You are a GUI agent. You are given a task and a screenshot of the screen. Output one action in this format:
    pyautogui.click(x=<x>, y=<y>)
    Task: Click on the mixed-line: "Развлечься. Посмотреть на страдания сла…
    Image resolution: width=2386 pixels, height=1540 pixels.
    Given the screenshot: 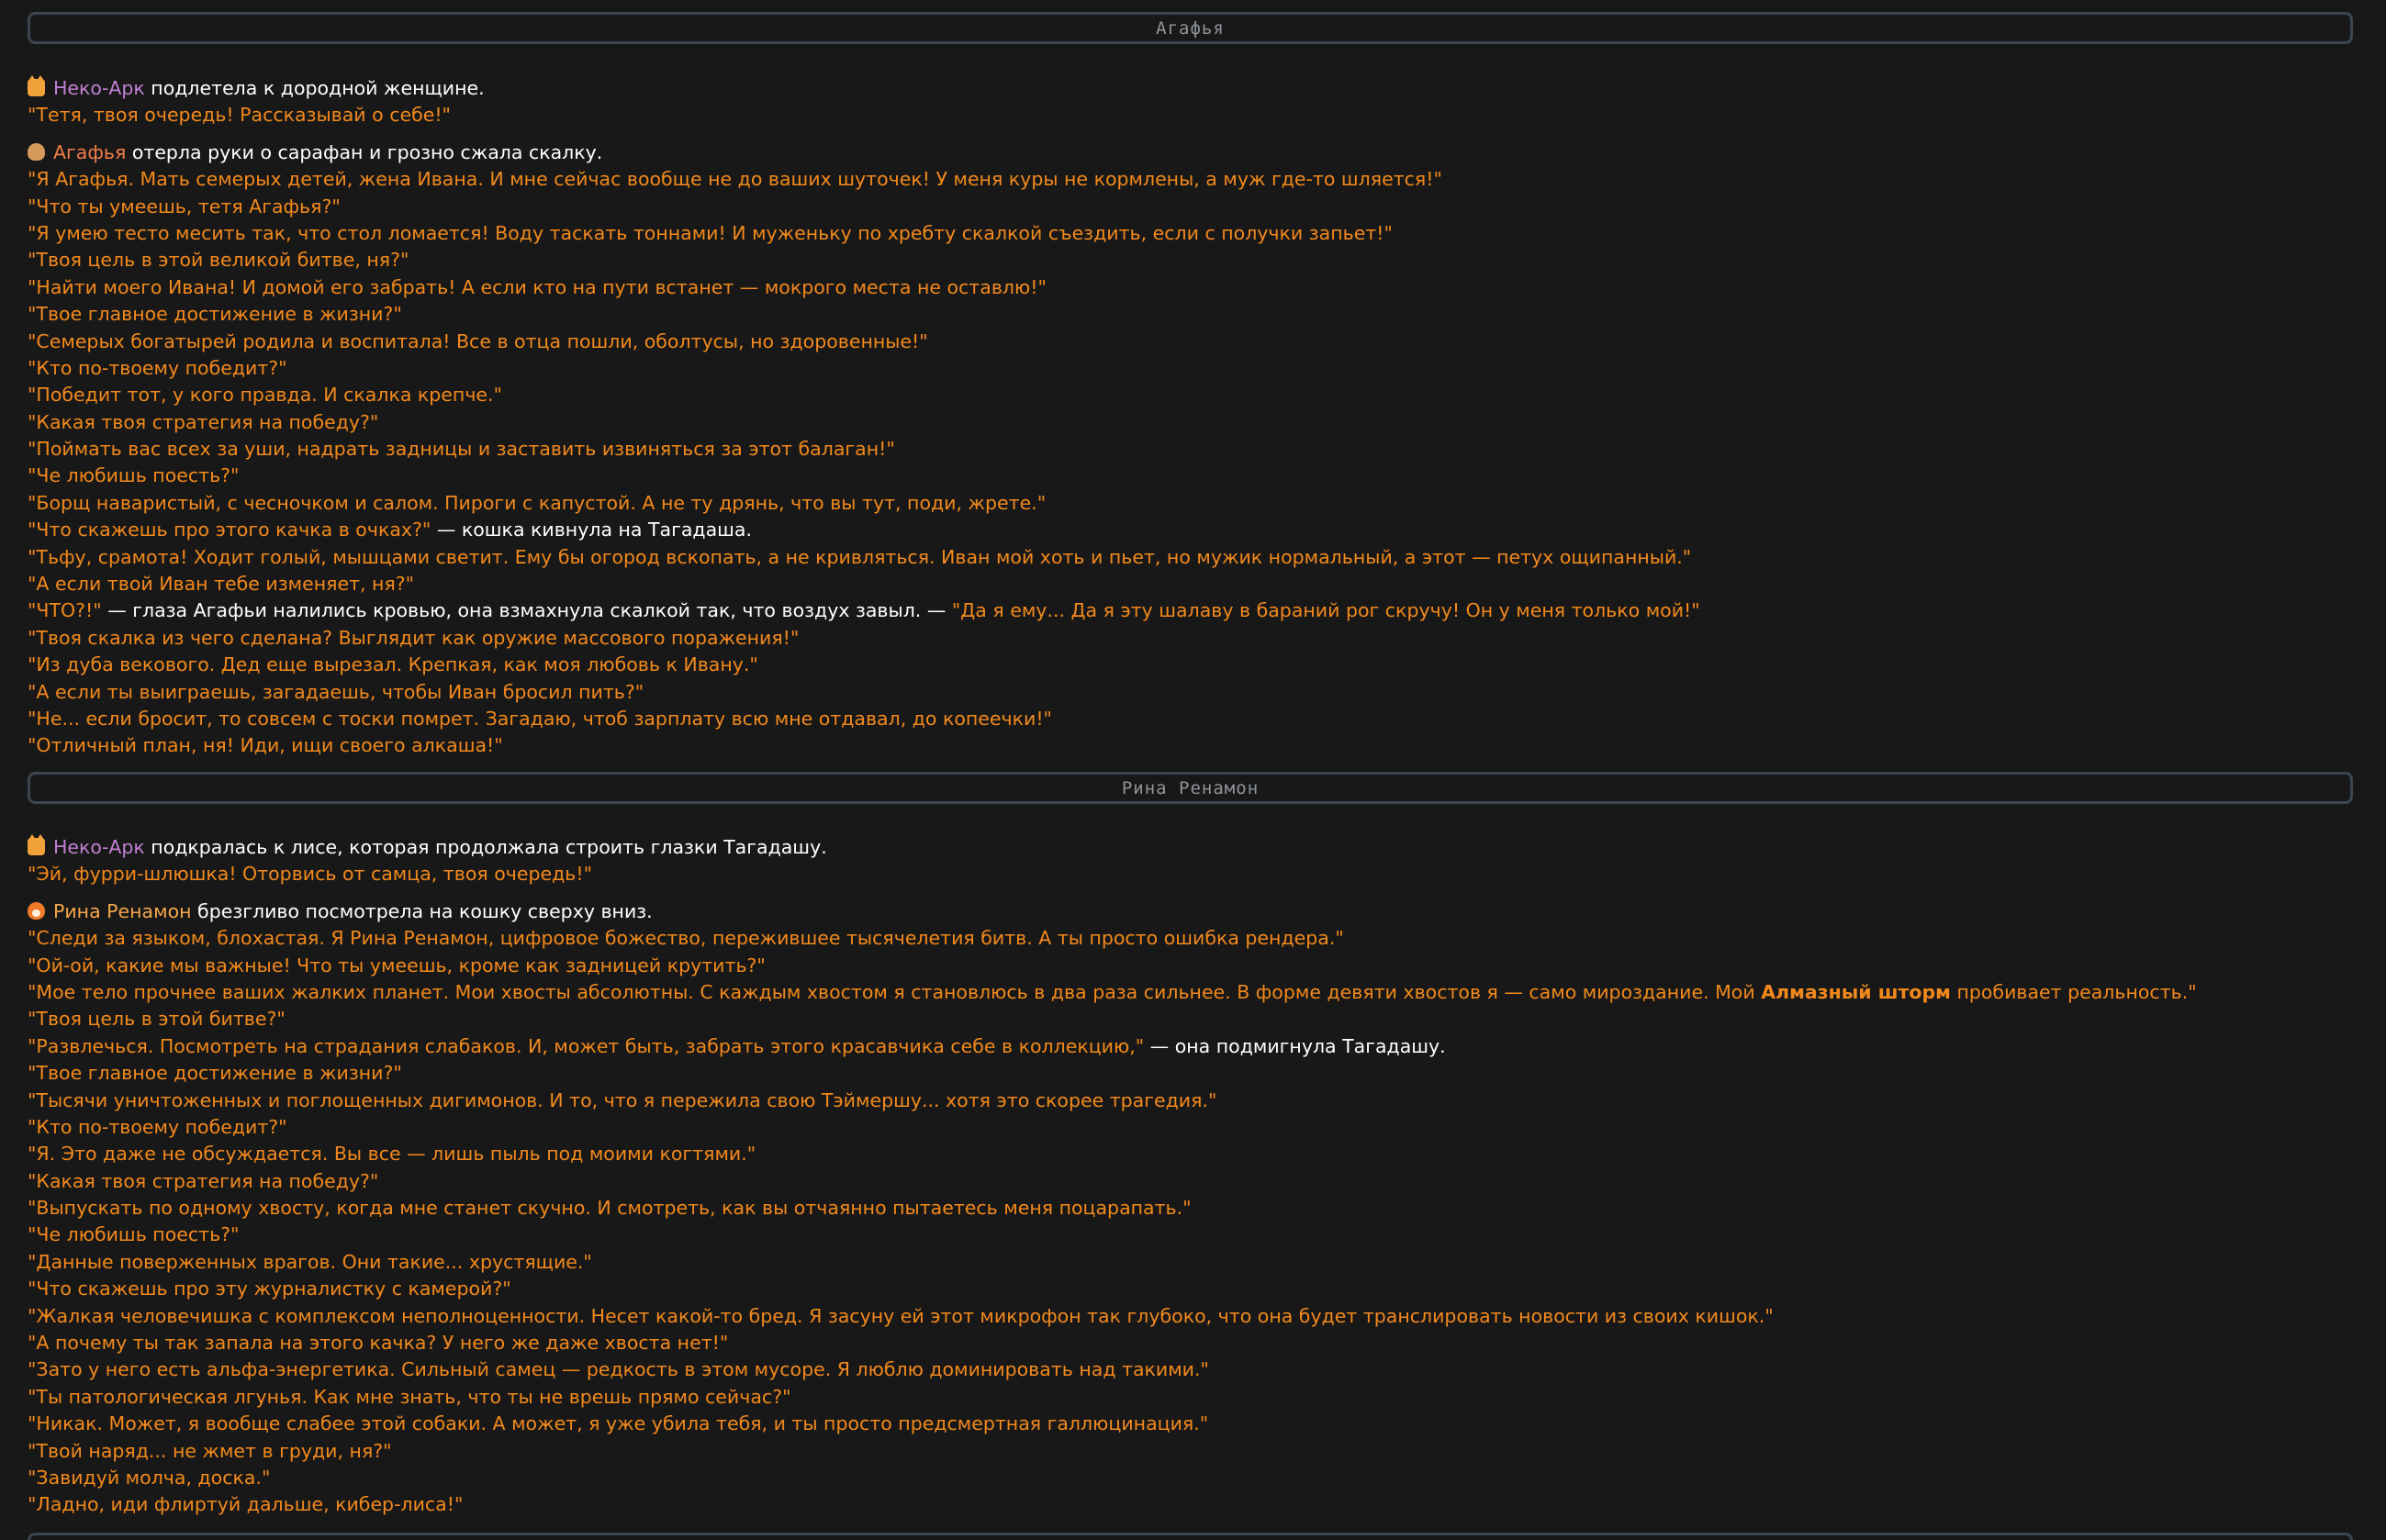 What is the action you would take?
    pyautogui.click(x=1113, y=1047)
    